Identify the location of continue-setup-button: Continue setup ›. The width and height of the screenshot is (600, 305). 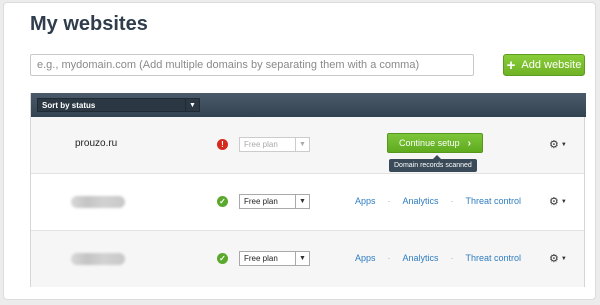
(435, 143).